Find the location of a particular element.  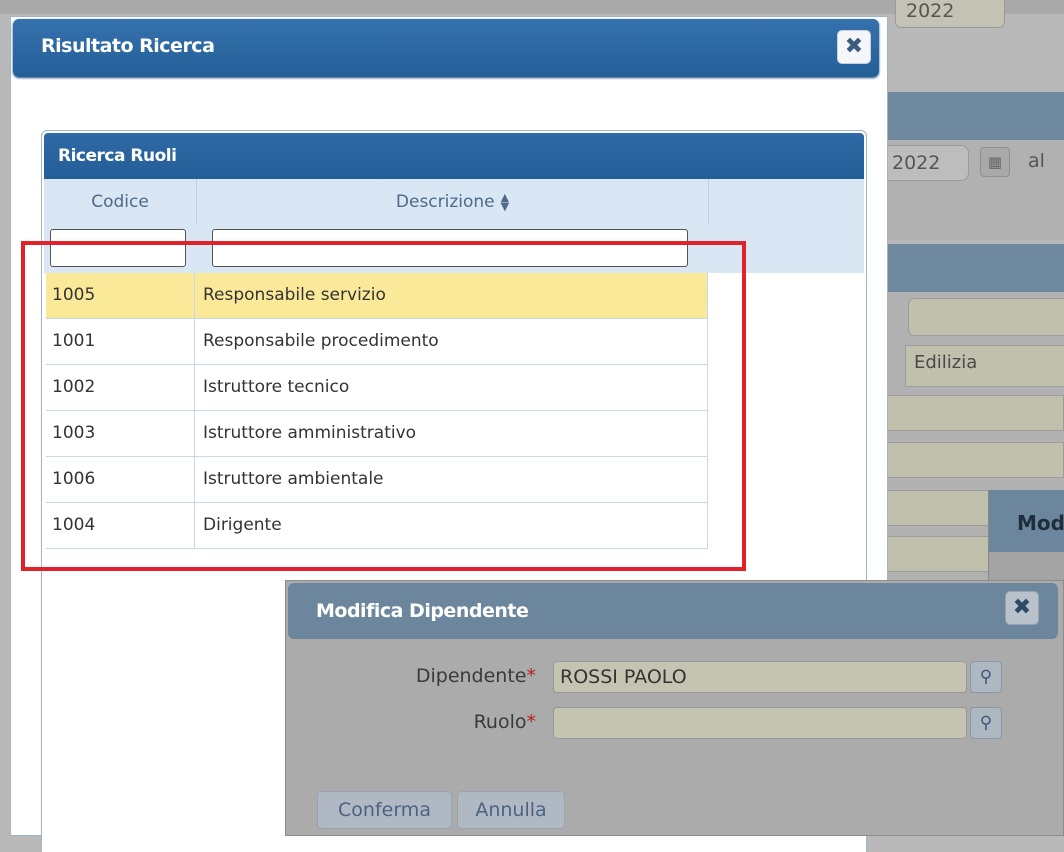

edit-dialog-titlebar: Modifica Dipendente is located at coordinates (673, 611).